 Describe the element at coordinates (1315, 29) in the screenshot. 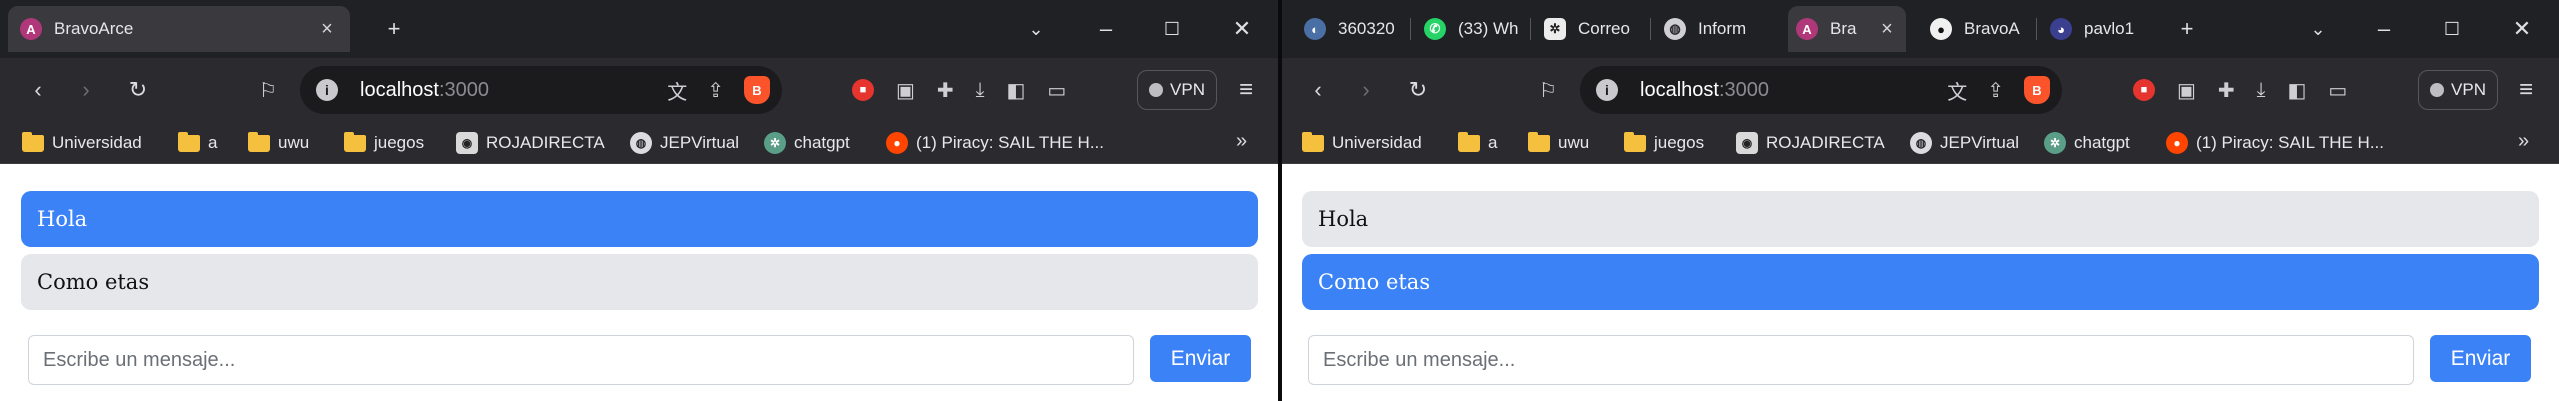

I see `user-avatar-favicon: ◐` at that location.